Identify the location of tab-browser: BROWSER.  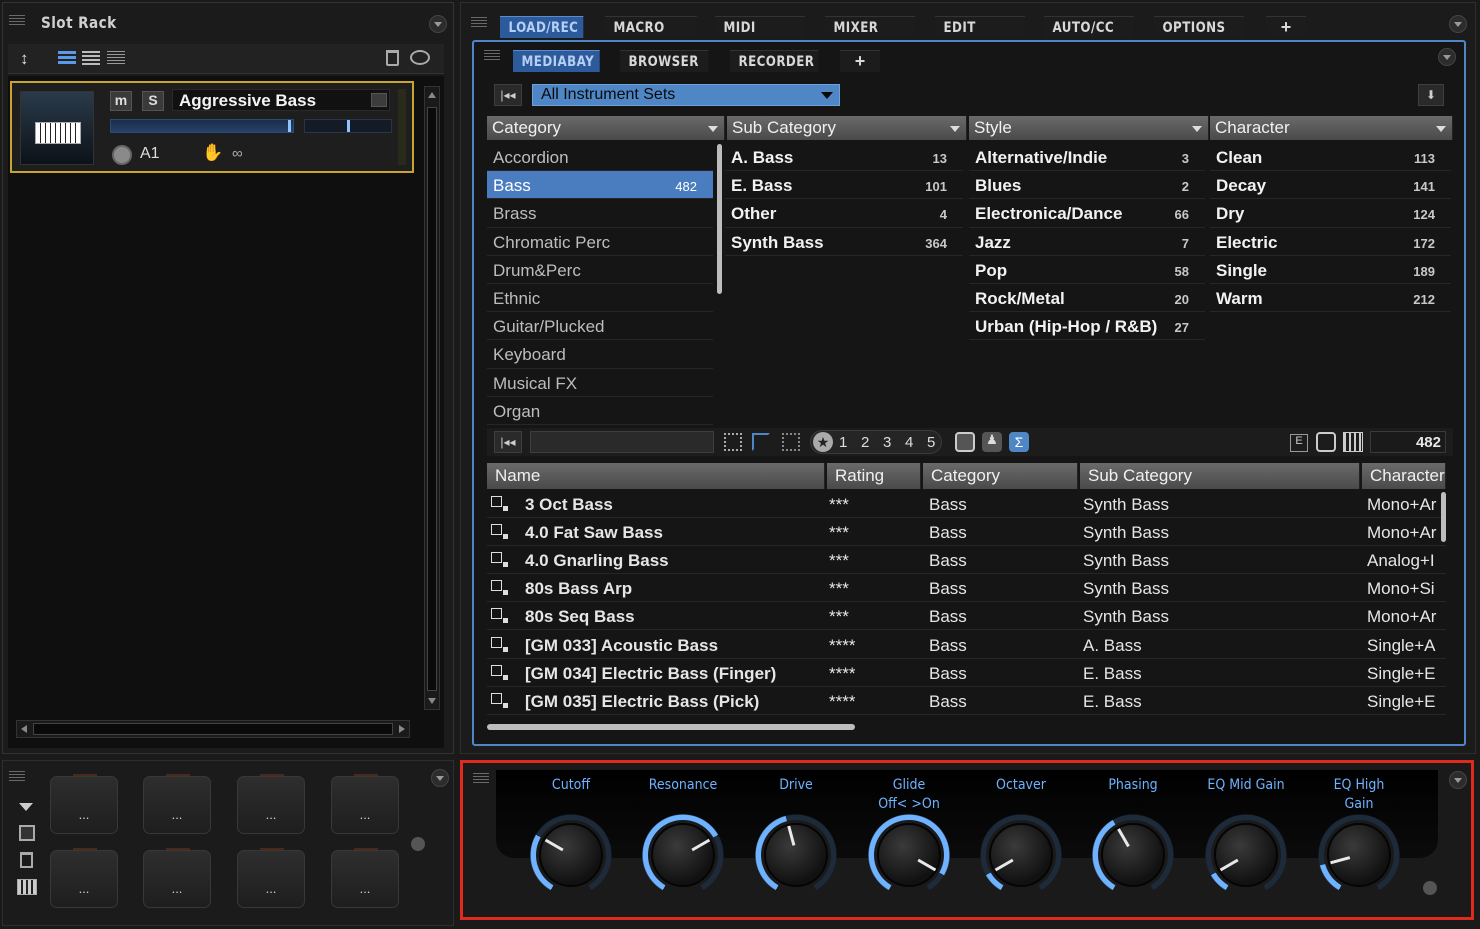
(664, 61).